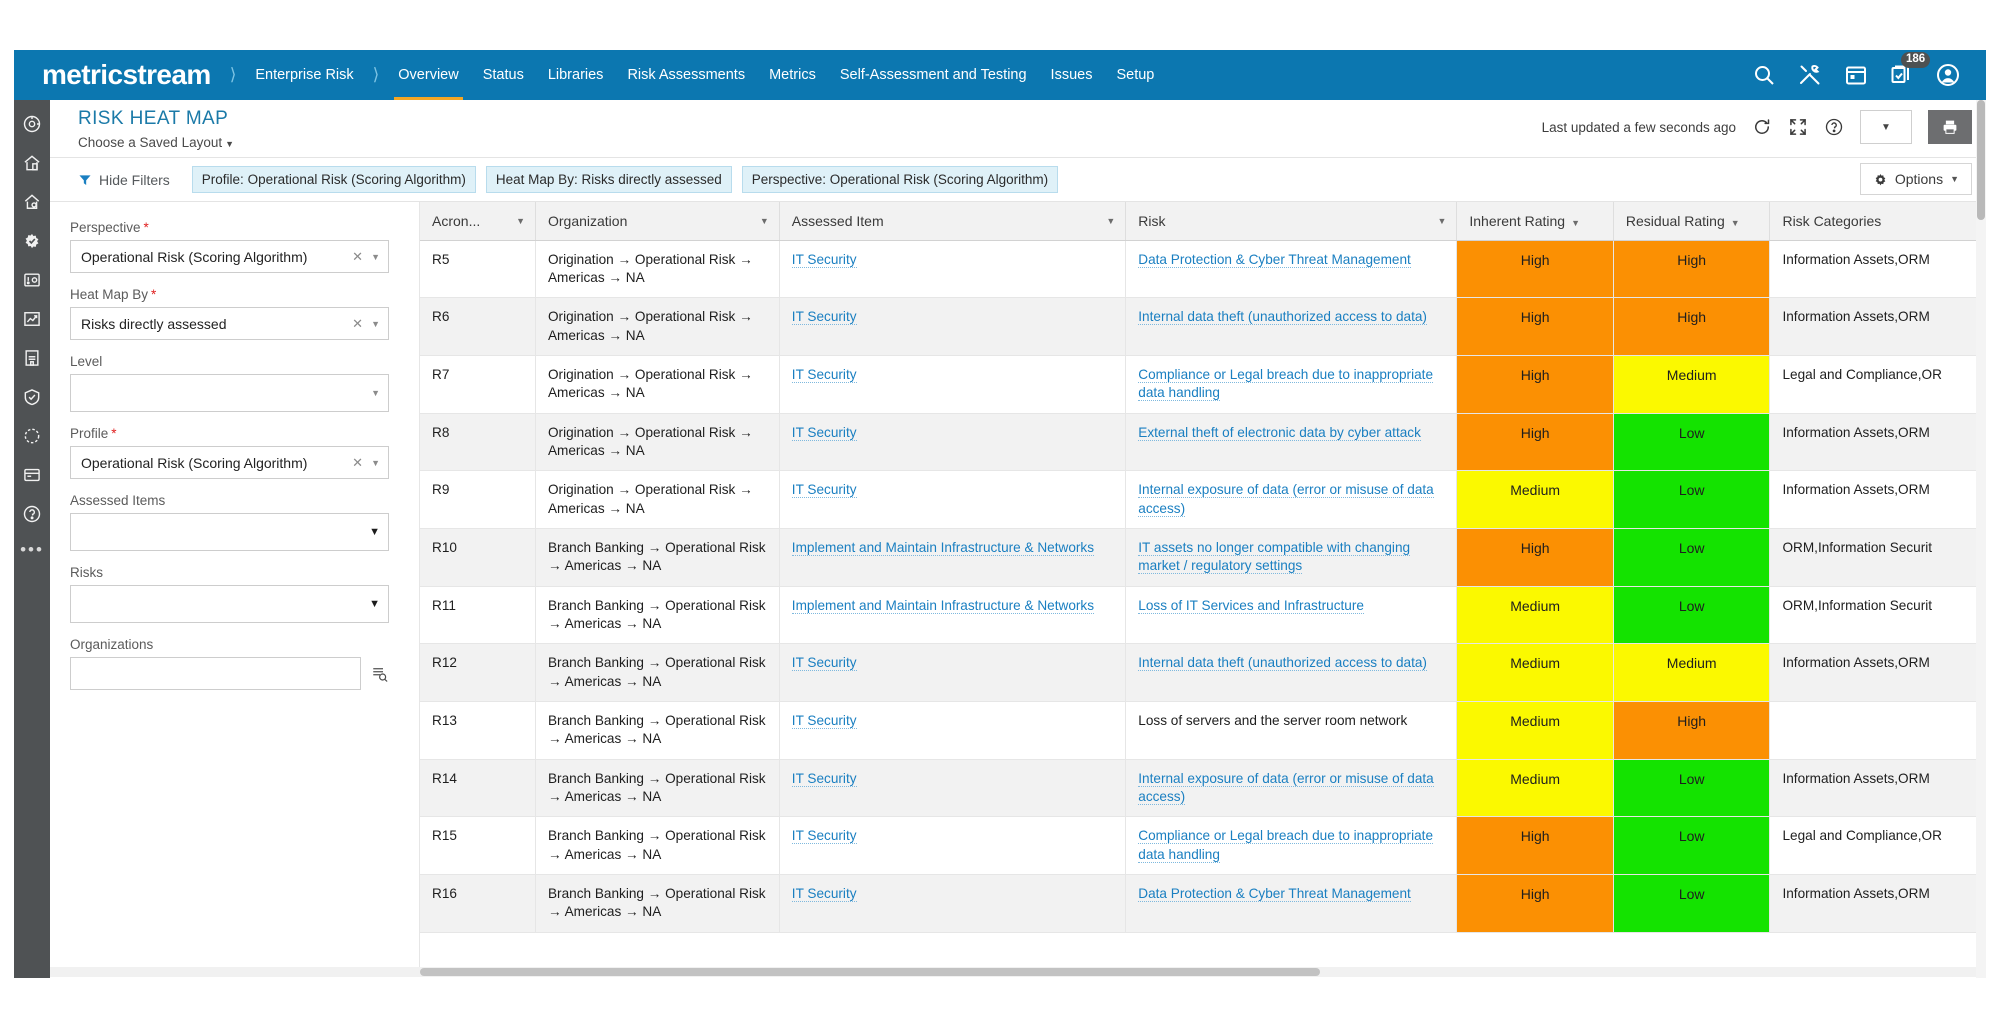  I want to click on dashboard-icon, so click(32, 124).